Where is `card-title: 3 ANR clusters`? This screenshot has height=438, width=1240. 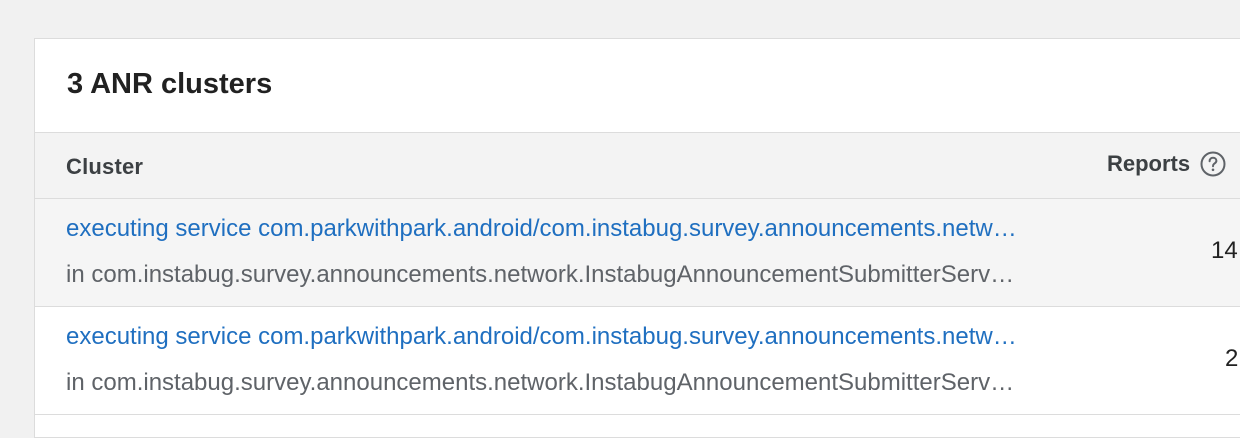 card-title: 3 ANR clusters is located at coordinates (170, 84).